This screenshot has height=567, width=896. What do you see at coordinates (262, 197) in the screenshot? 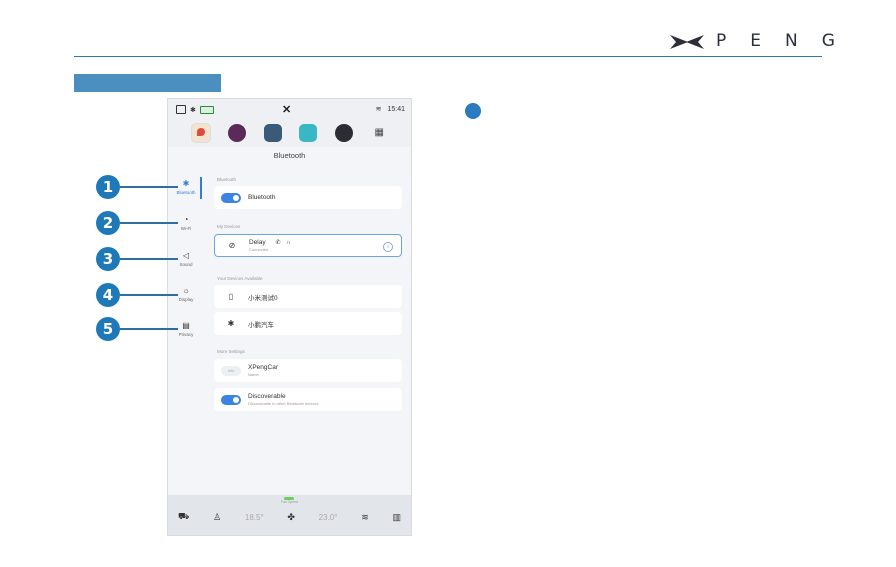
I see `bluetooth-toggle-label: Bluetooth` at bounding box center [262, 197].